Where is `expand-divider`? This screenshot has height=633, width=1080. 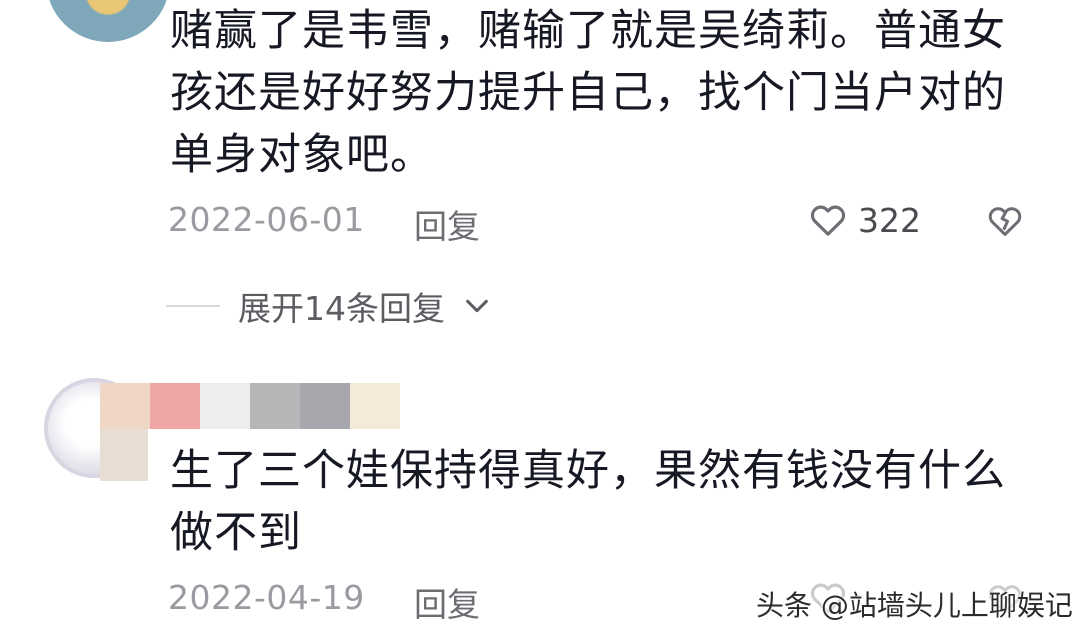
expand-divider is located at coordinates (193, 306).